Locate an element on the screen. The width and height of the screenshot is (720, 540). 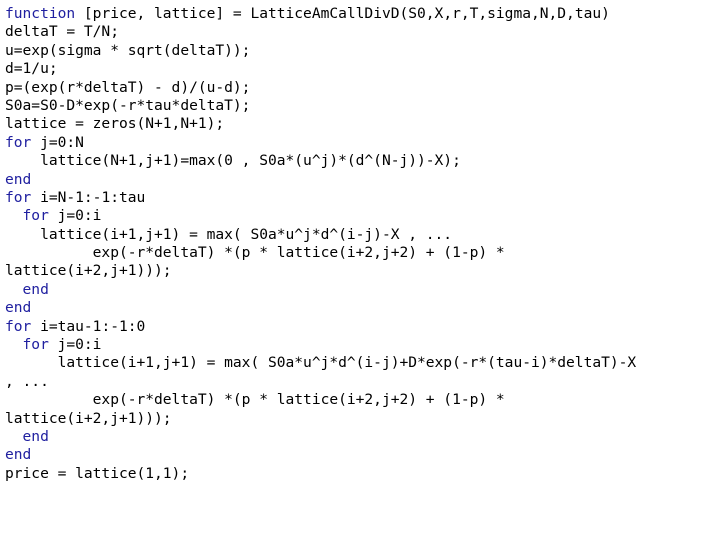
code-text: S0a=S0-D*exp(-r*tau*deltaT); is located at coordinates (128, 105).